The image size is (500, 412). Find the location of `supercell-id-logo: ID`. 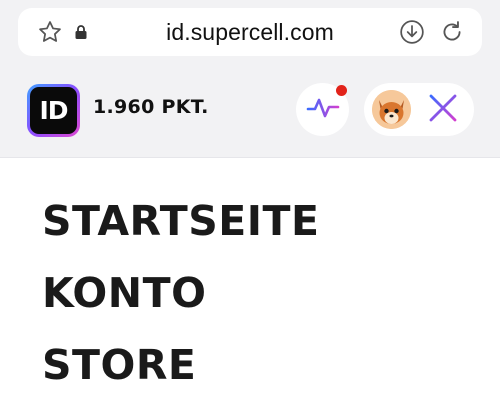

supercell-id-logo: ID is located at coordinates (53, 110).